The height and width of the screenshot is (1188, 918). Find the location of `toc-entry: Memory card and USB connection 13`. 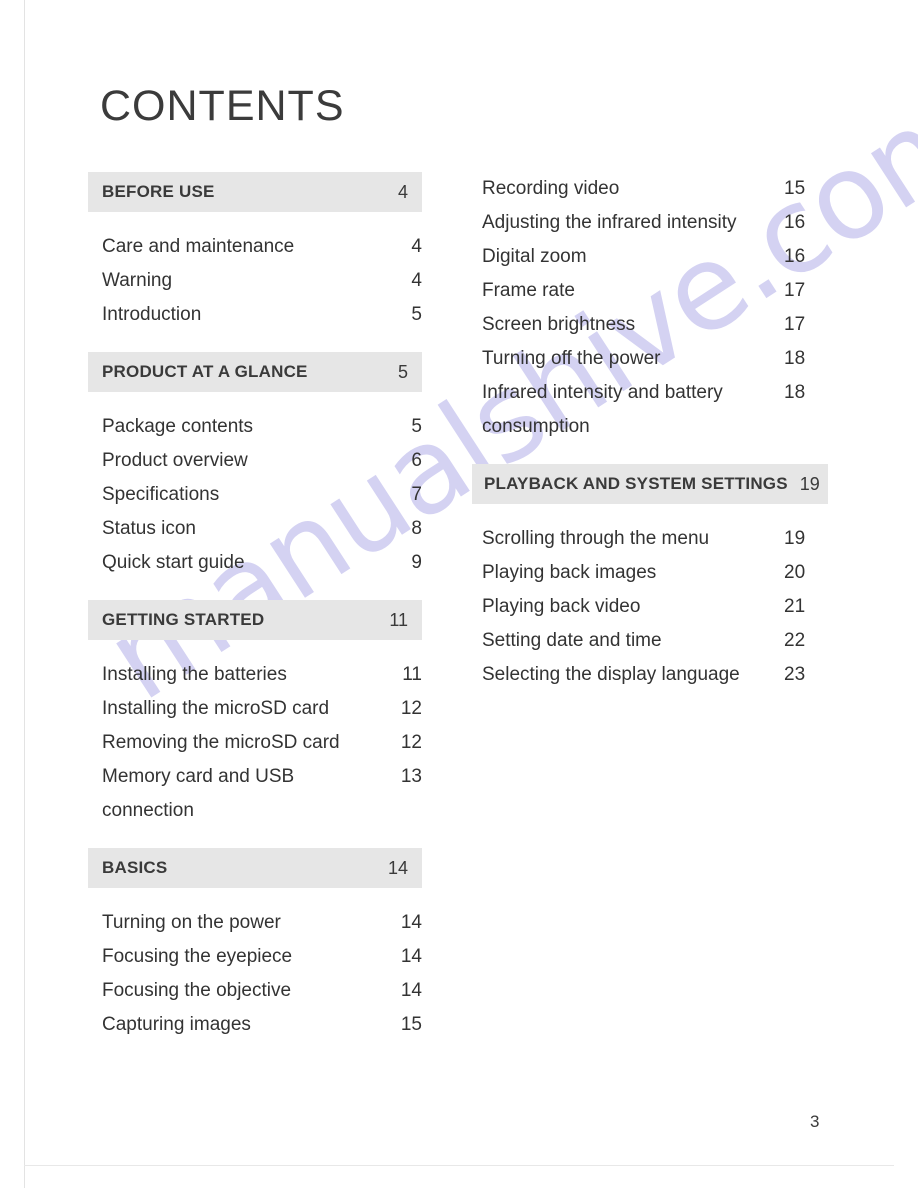

toc-entry: Memory card and USB connection 13 is located at coordinates (255, 794).